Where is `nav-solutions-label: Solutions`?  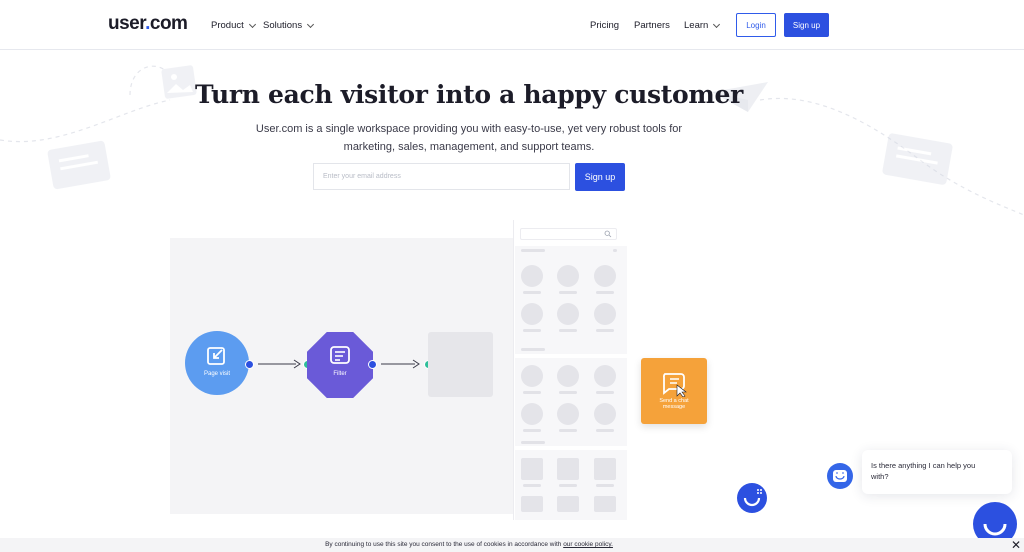
nav-solutions-label: Solutions is located at coordinates (283, 25).